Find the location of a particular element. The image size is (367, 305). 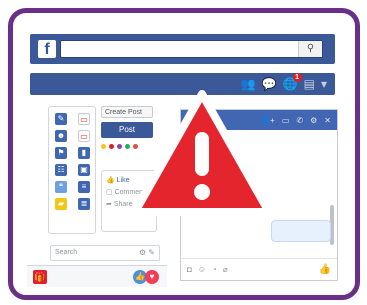

settings-icon: ⚙ is located at coordinates (313, 120).